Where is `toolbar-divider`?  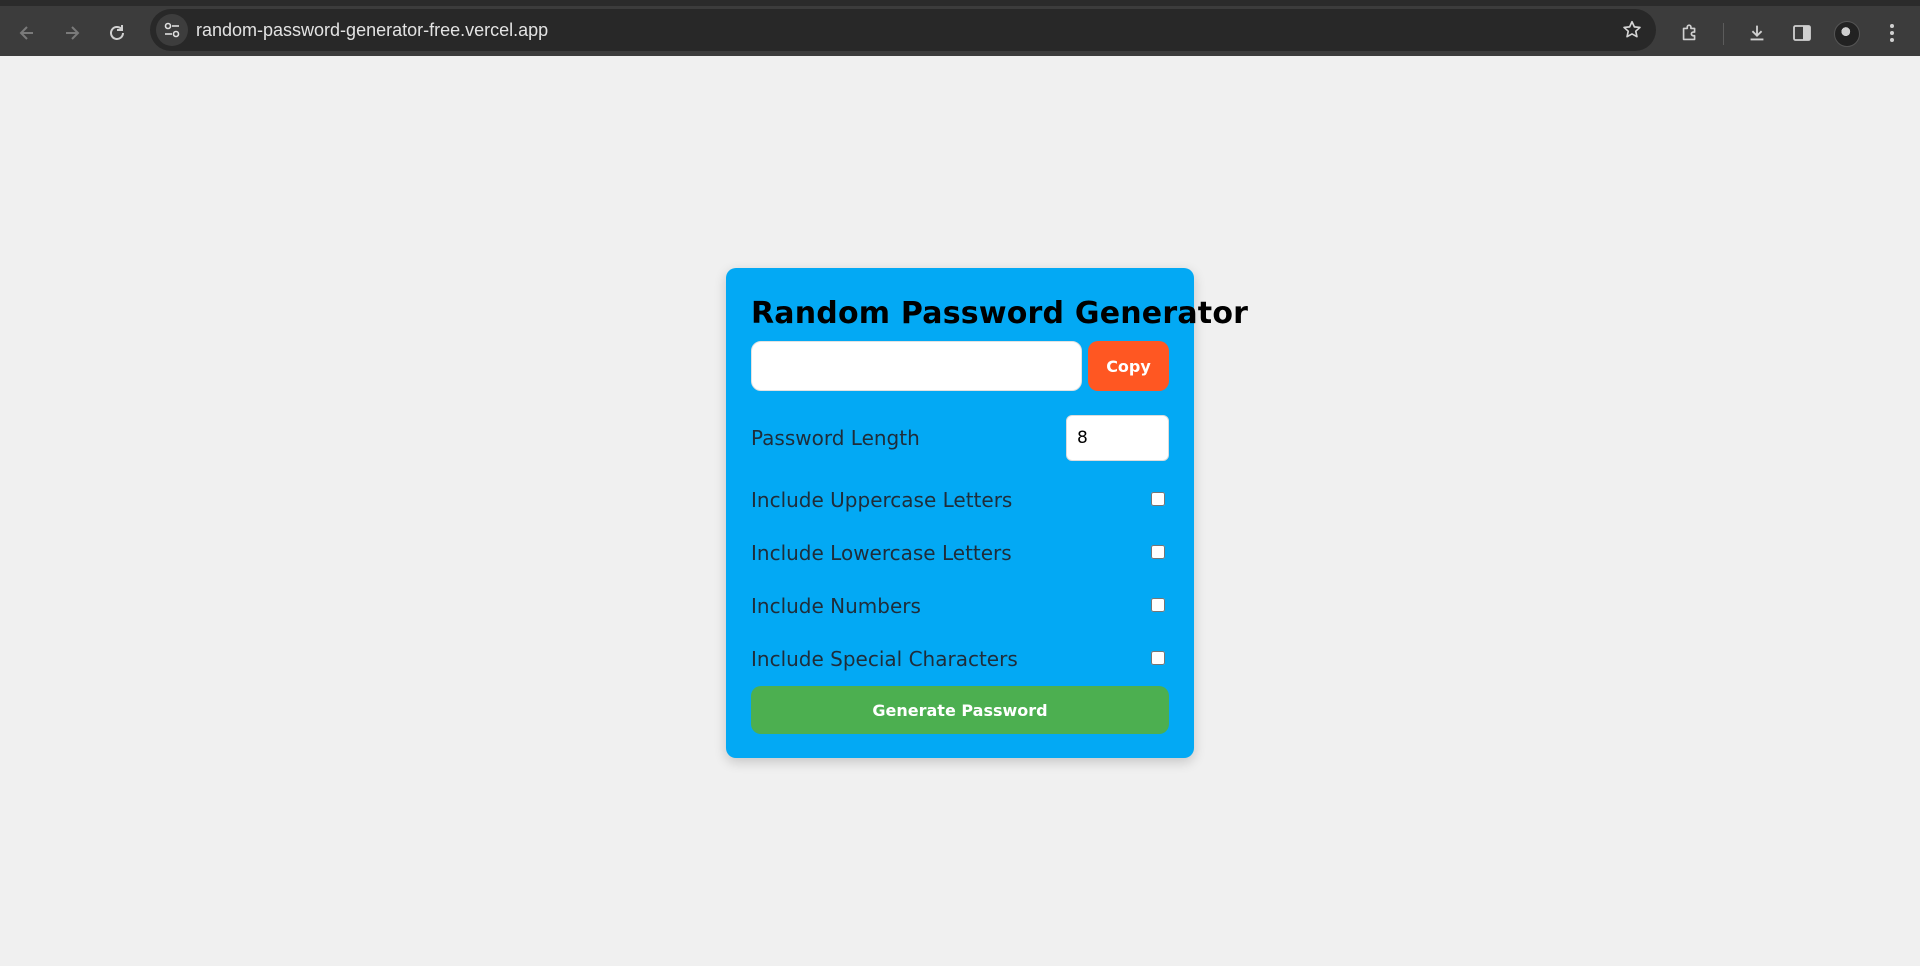 toolbar-divider is located at coordinates (1723, 34).